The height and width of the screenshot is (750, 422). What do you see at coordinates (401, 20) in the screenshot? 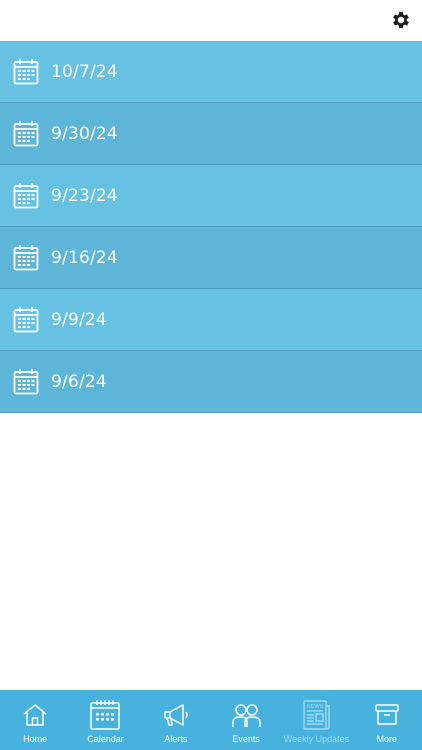
I see `gear-icon` at bounding box center [401, 20].